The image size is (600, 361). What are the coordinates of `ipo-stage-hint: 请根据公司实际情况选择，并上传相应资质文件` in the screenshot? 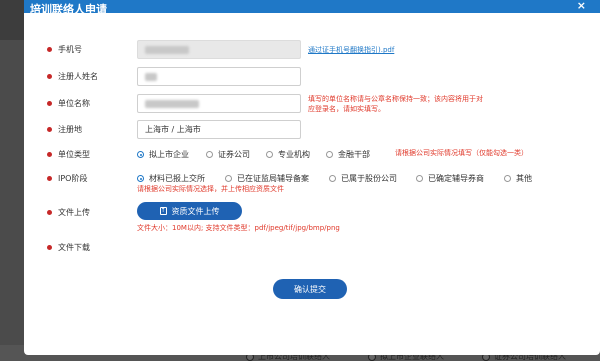 It's located at (210, 189).